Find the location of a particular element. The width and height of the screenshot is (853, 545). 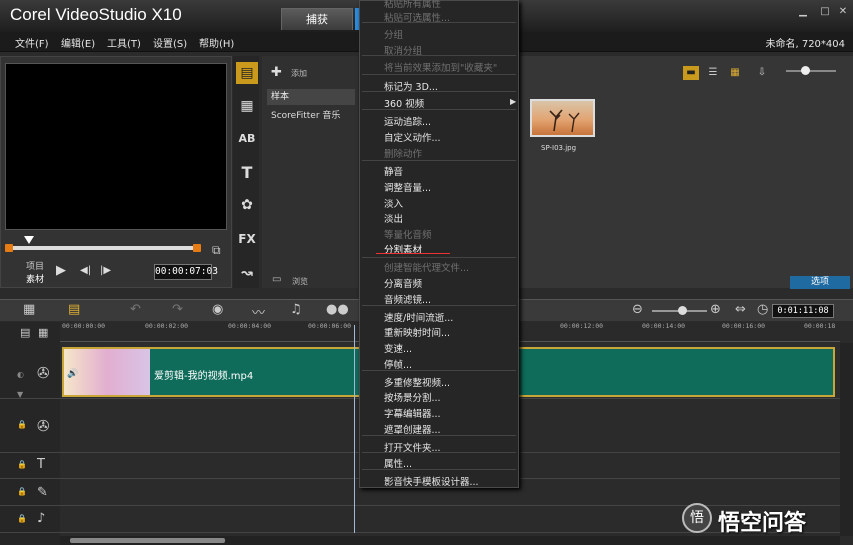

menu-settings: 设置(S) is located at coordinates (170, 42).